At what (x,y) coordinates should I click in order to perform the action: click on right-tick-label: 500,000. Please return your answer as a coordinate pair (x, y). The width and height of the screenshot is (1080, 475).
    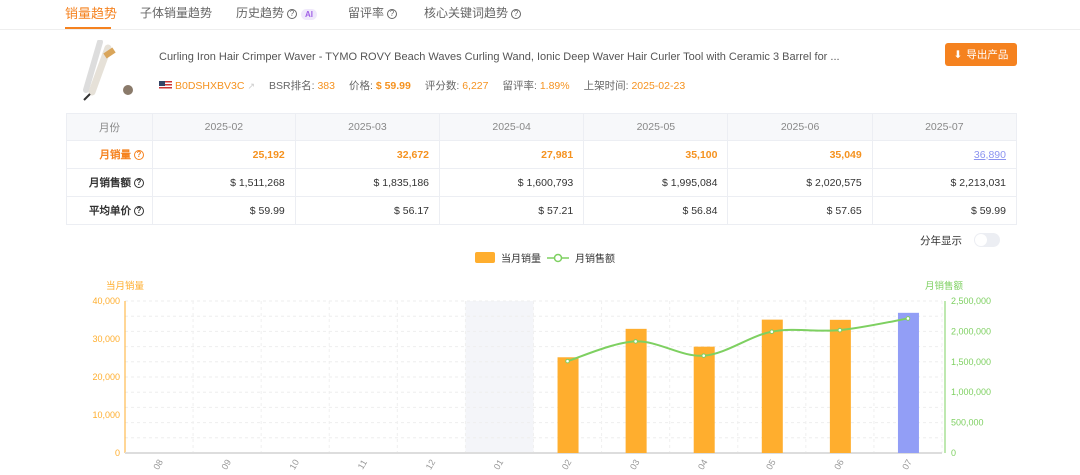
    Looking at the image, I should click on (967, 423).